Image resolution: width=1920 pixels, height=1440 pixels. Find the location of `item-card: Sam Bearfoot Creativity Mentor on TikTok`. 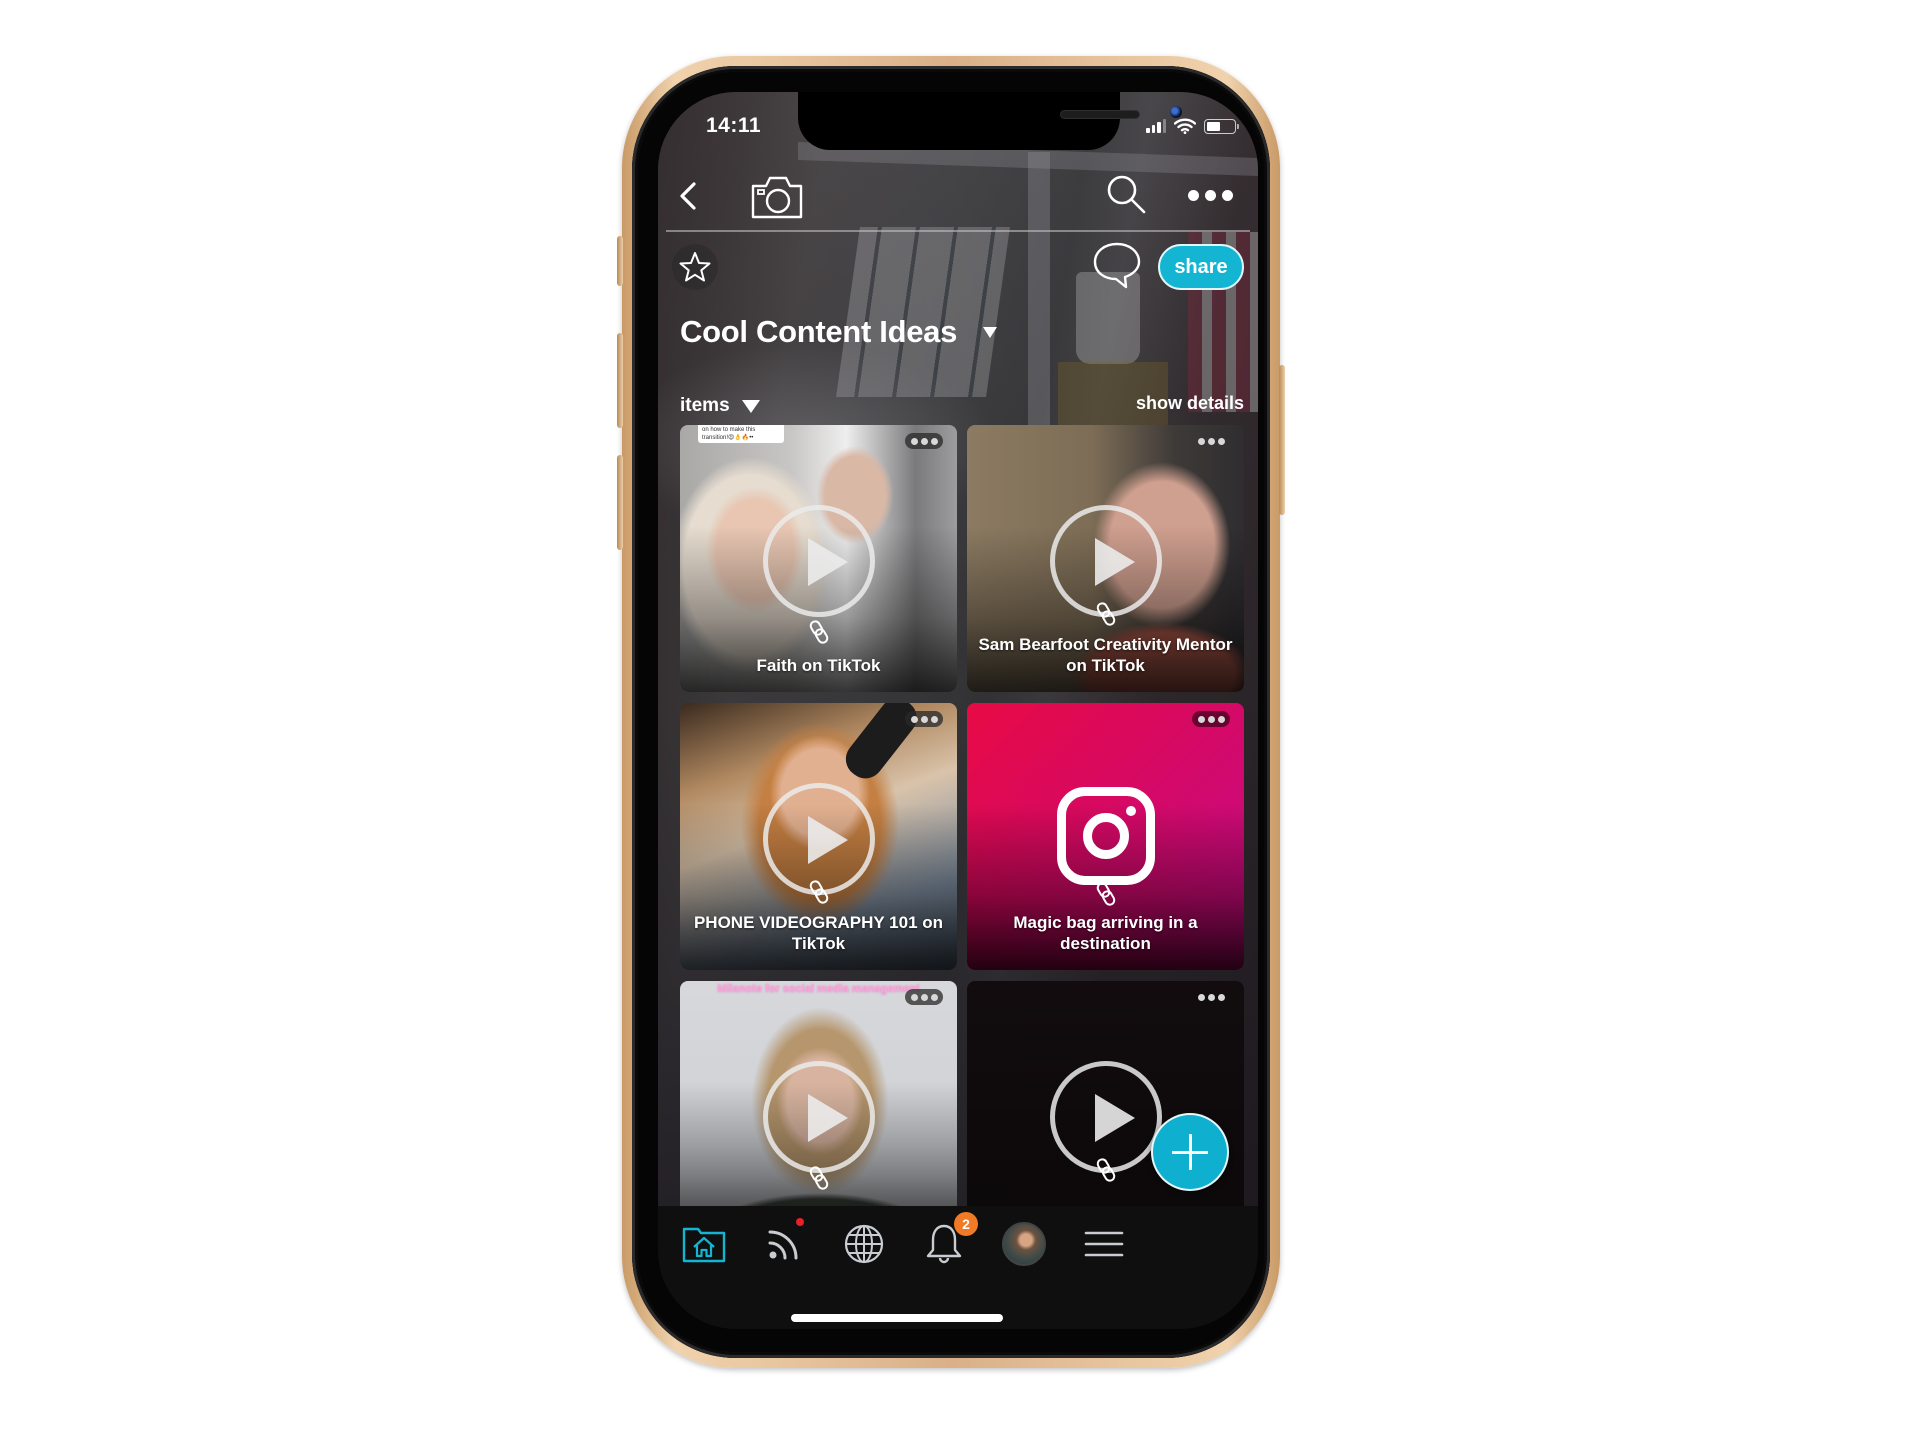

item-card: Sam Bearfoot Creativity Mentor on TikTok is located at coordinates (1105, 558).